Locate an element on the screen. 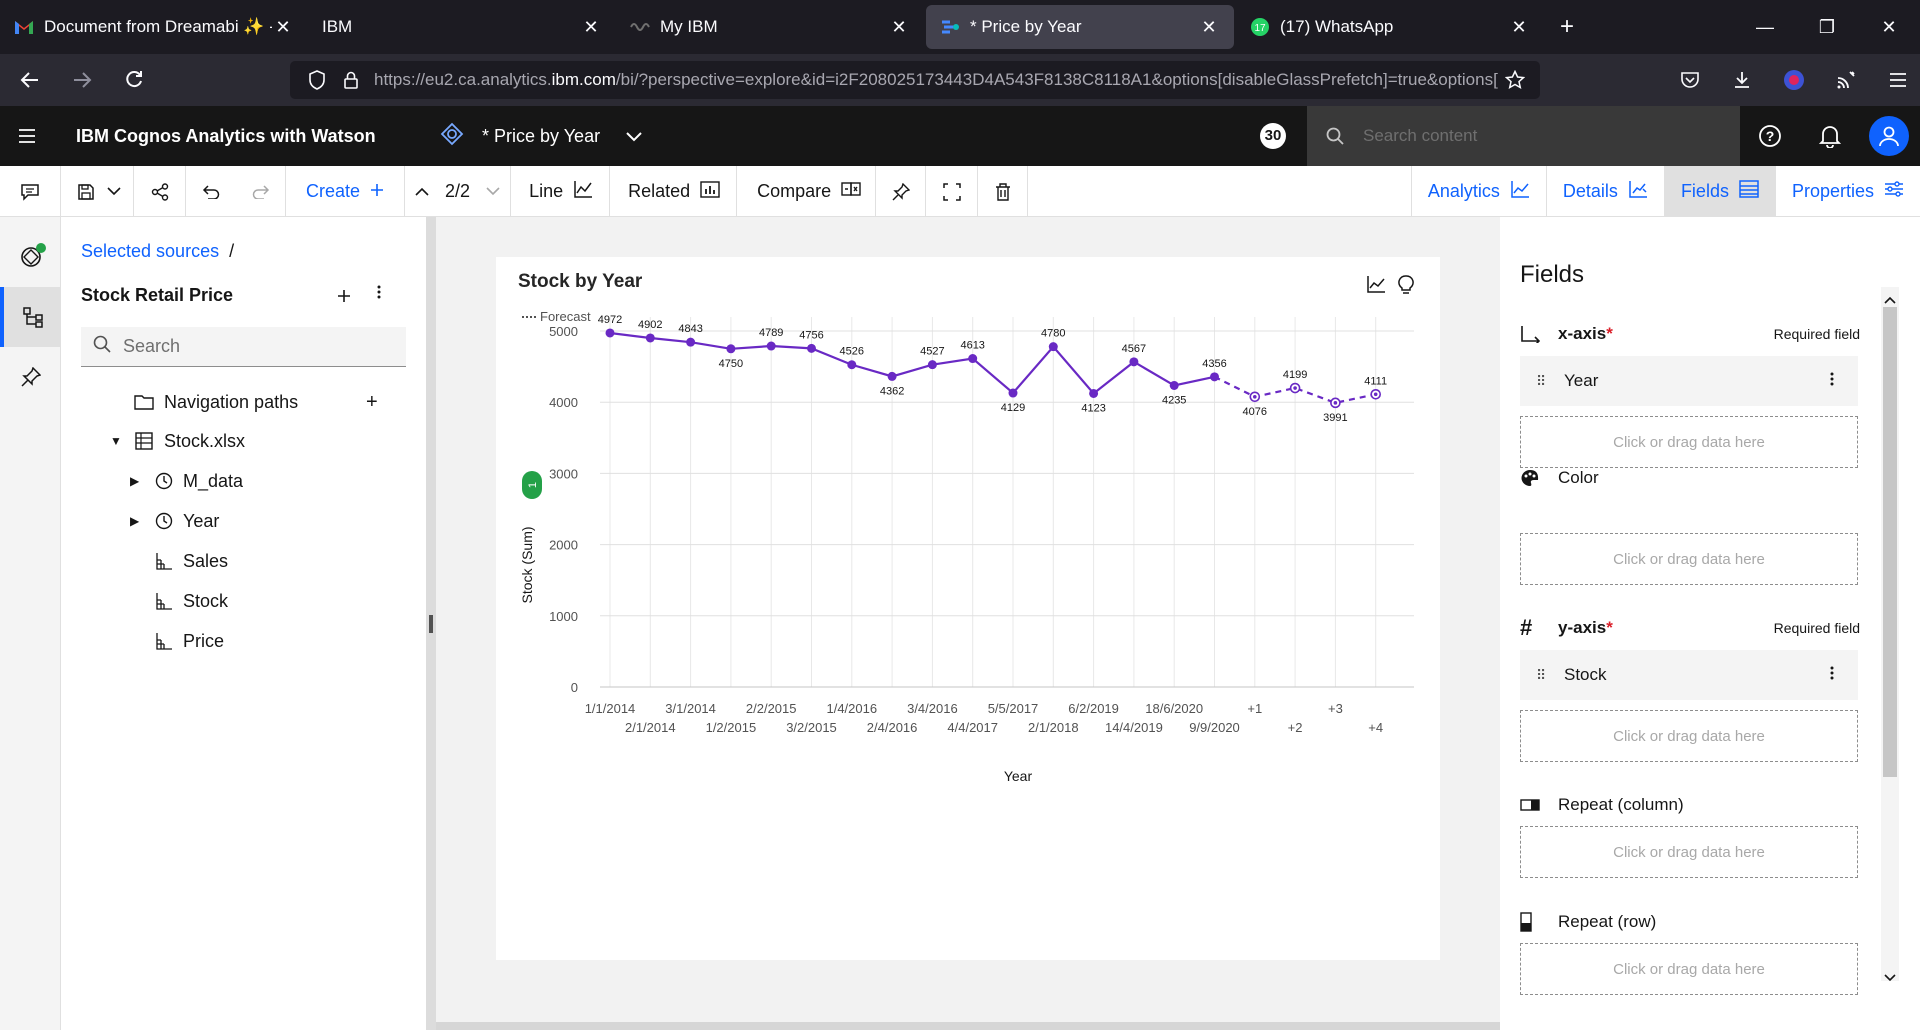 This screenshot has height=1030, width=1920. browser-tab-price-by-year: * Price by Year ✕ is located at coordinates (1080, 27).